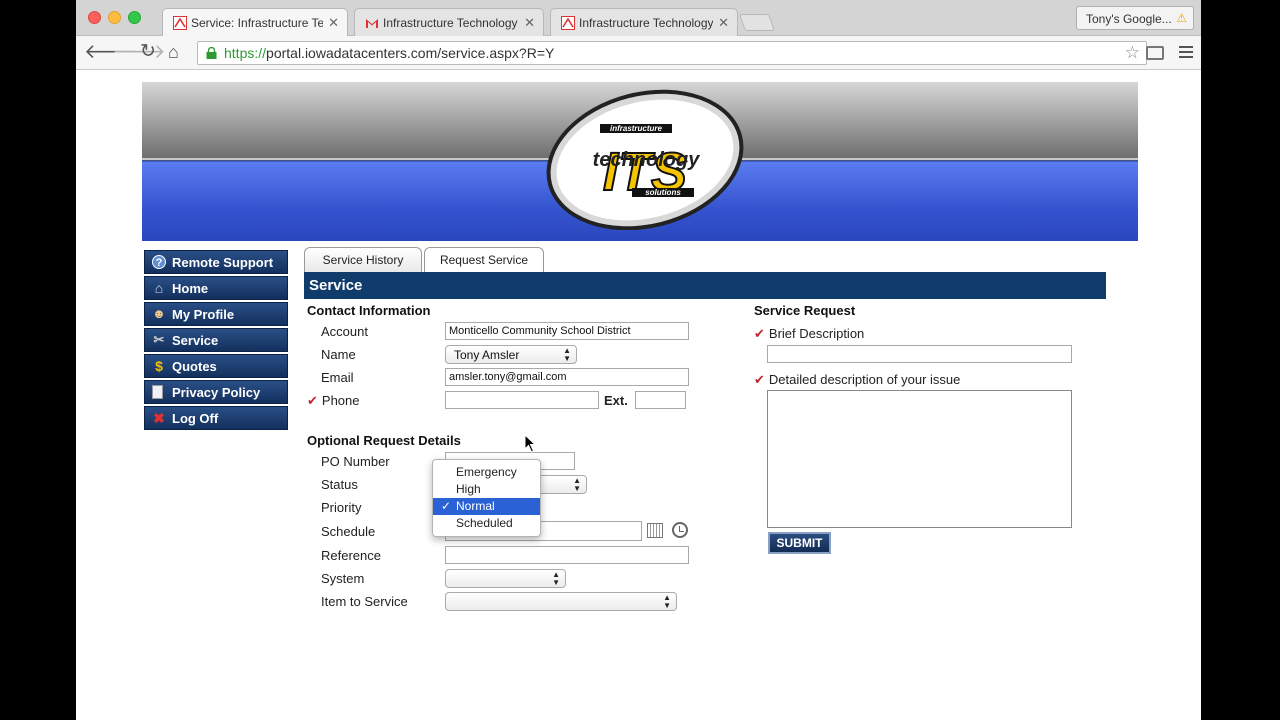 Image resolution: width=1280 pixels, height=720 pixels. I want to click on schedule-label: Schedule, so click(348, 531).